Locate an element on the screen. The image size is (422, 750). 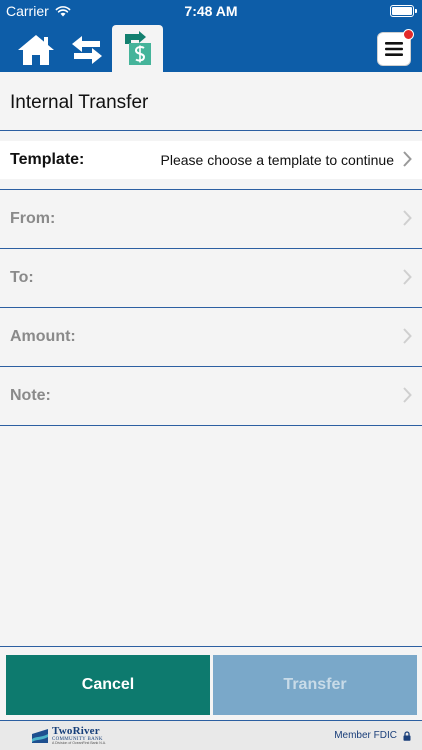
top-nav-bar is located at coordinates (211, 47).